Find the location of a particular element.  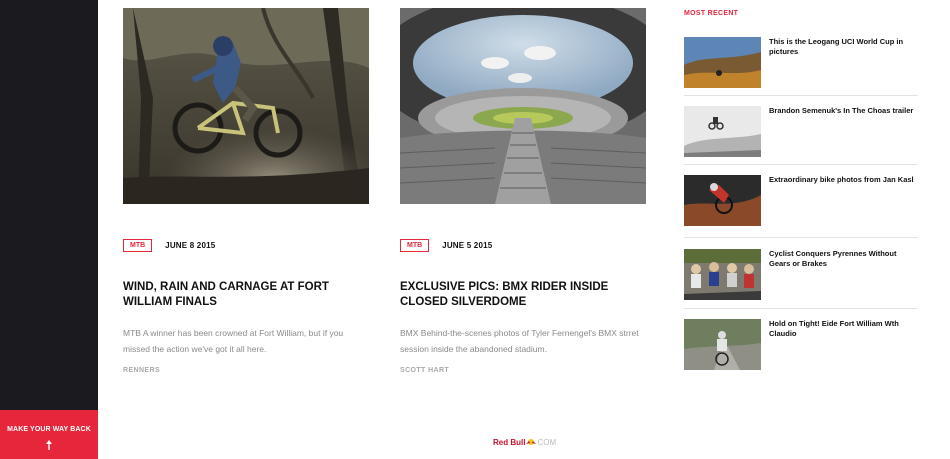

most-recent-heading: MOST RECENT is located at coordinates (711, 13).